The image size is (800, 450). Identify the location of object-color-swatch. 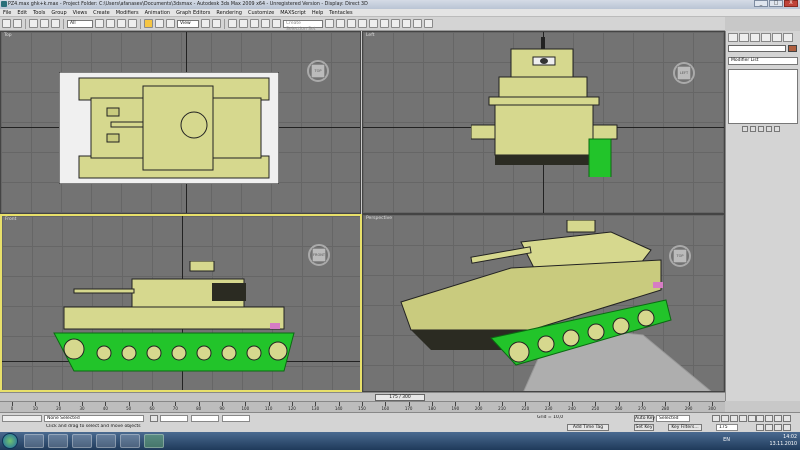
(792, 48).